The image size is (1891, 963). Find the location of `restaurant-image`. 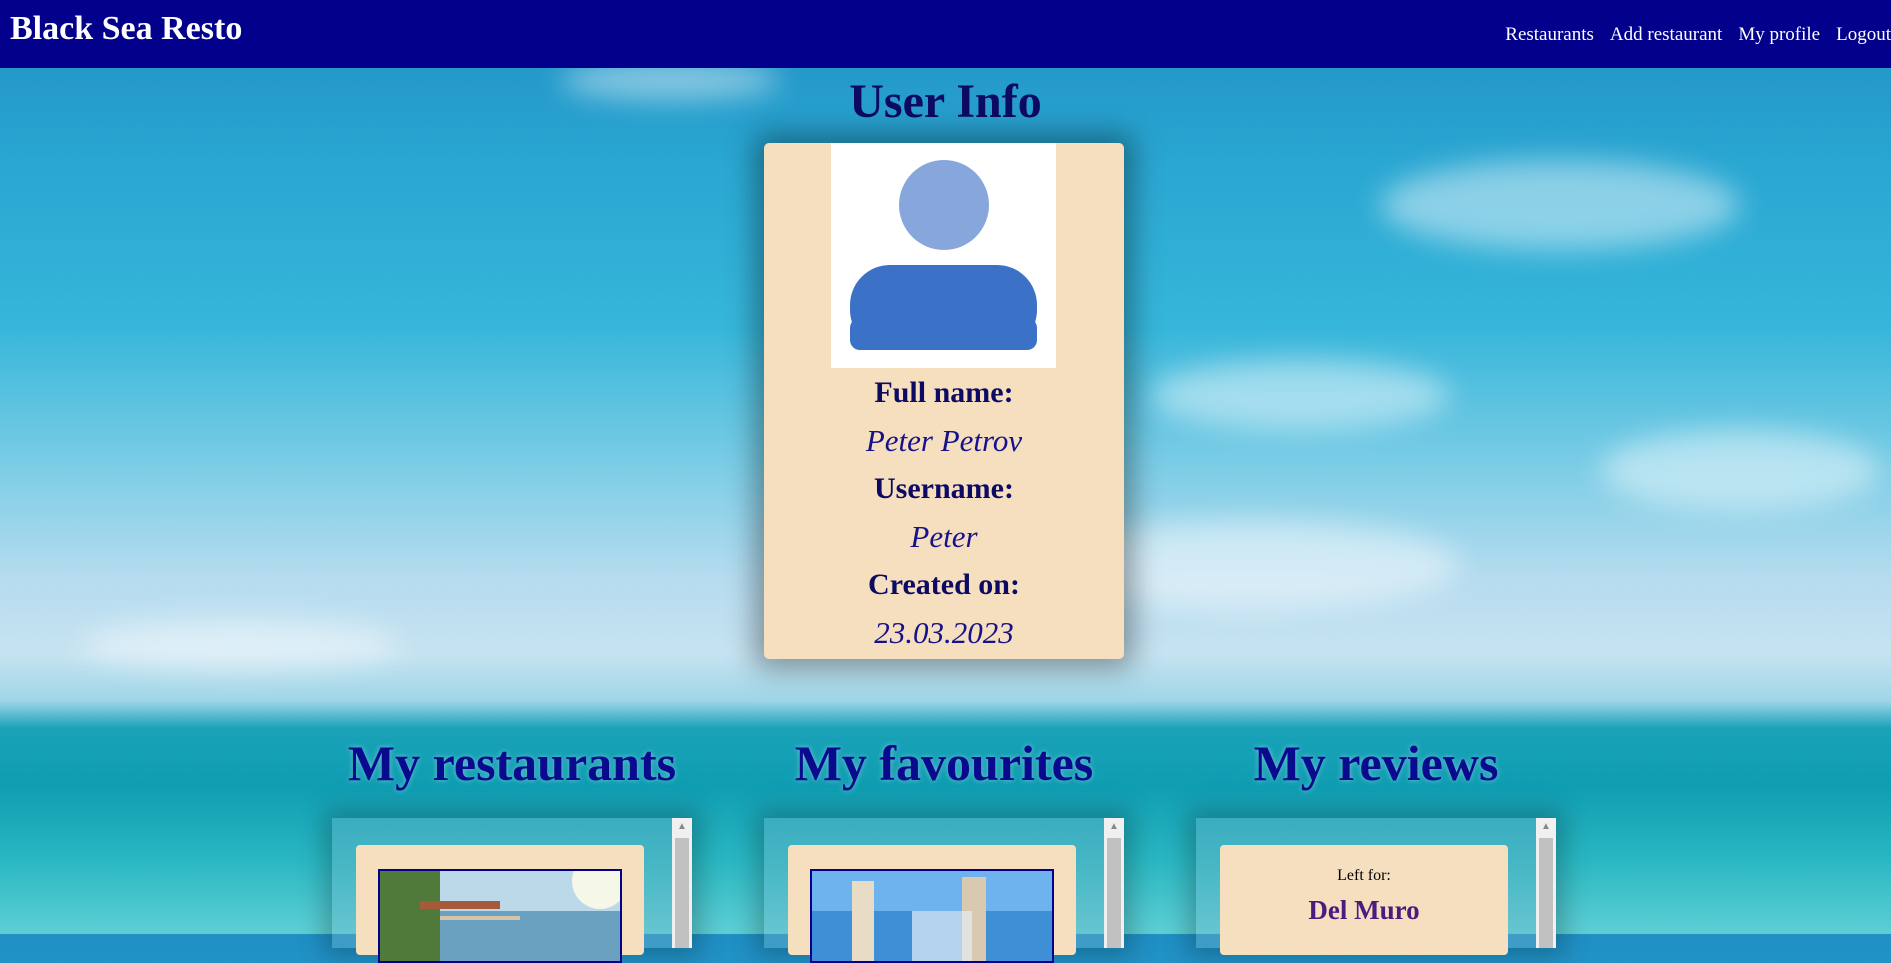

restaurant-image is located at coordinates (500, 916).